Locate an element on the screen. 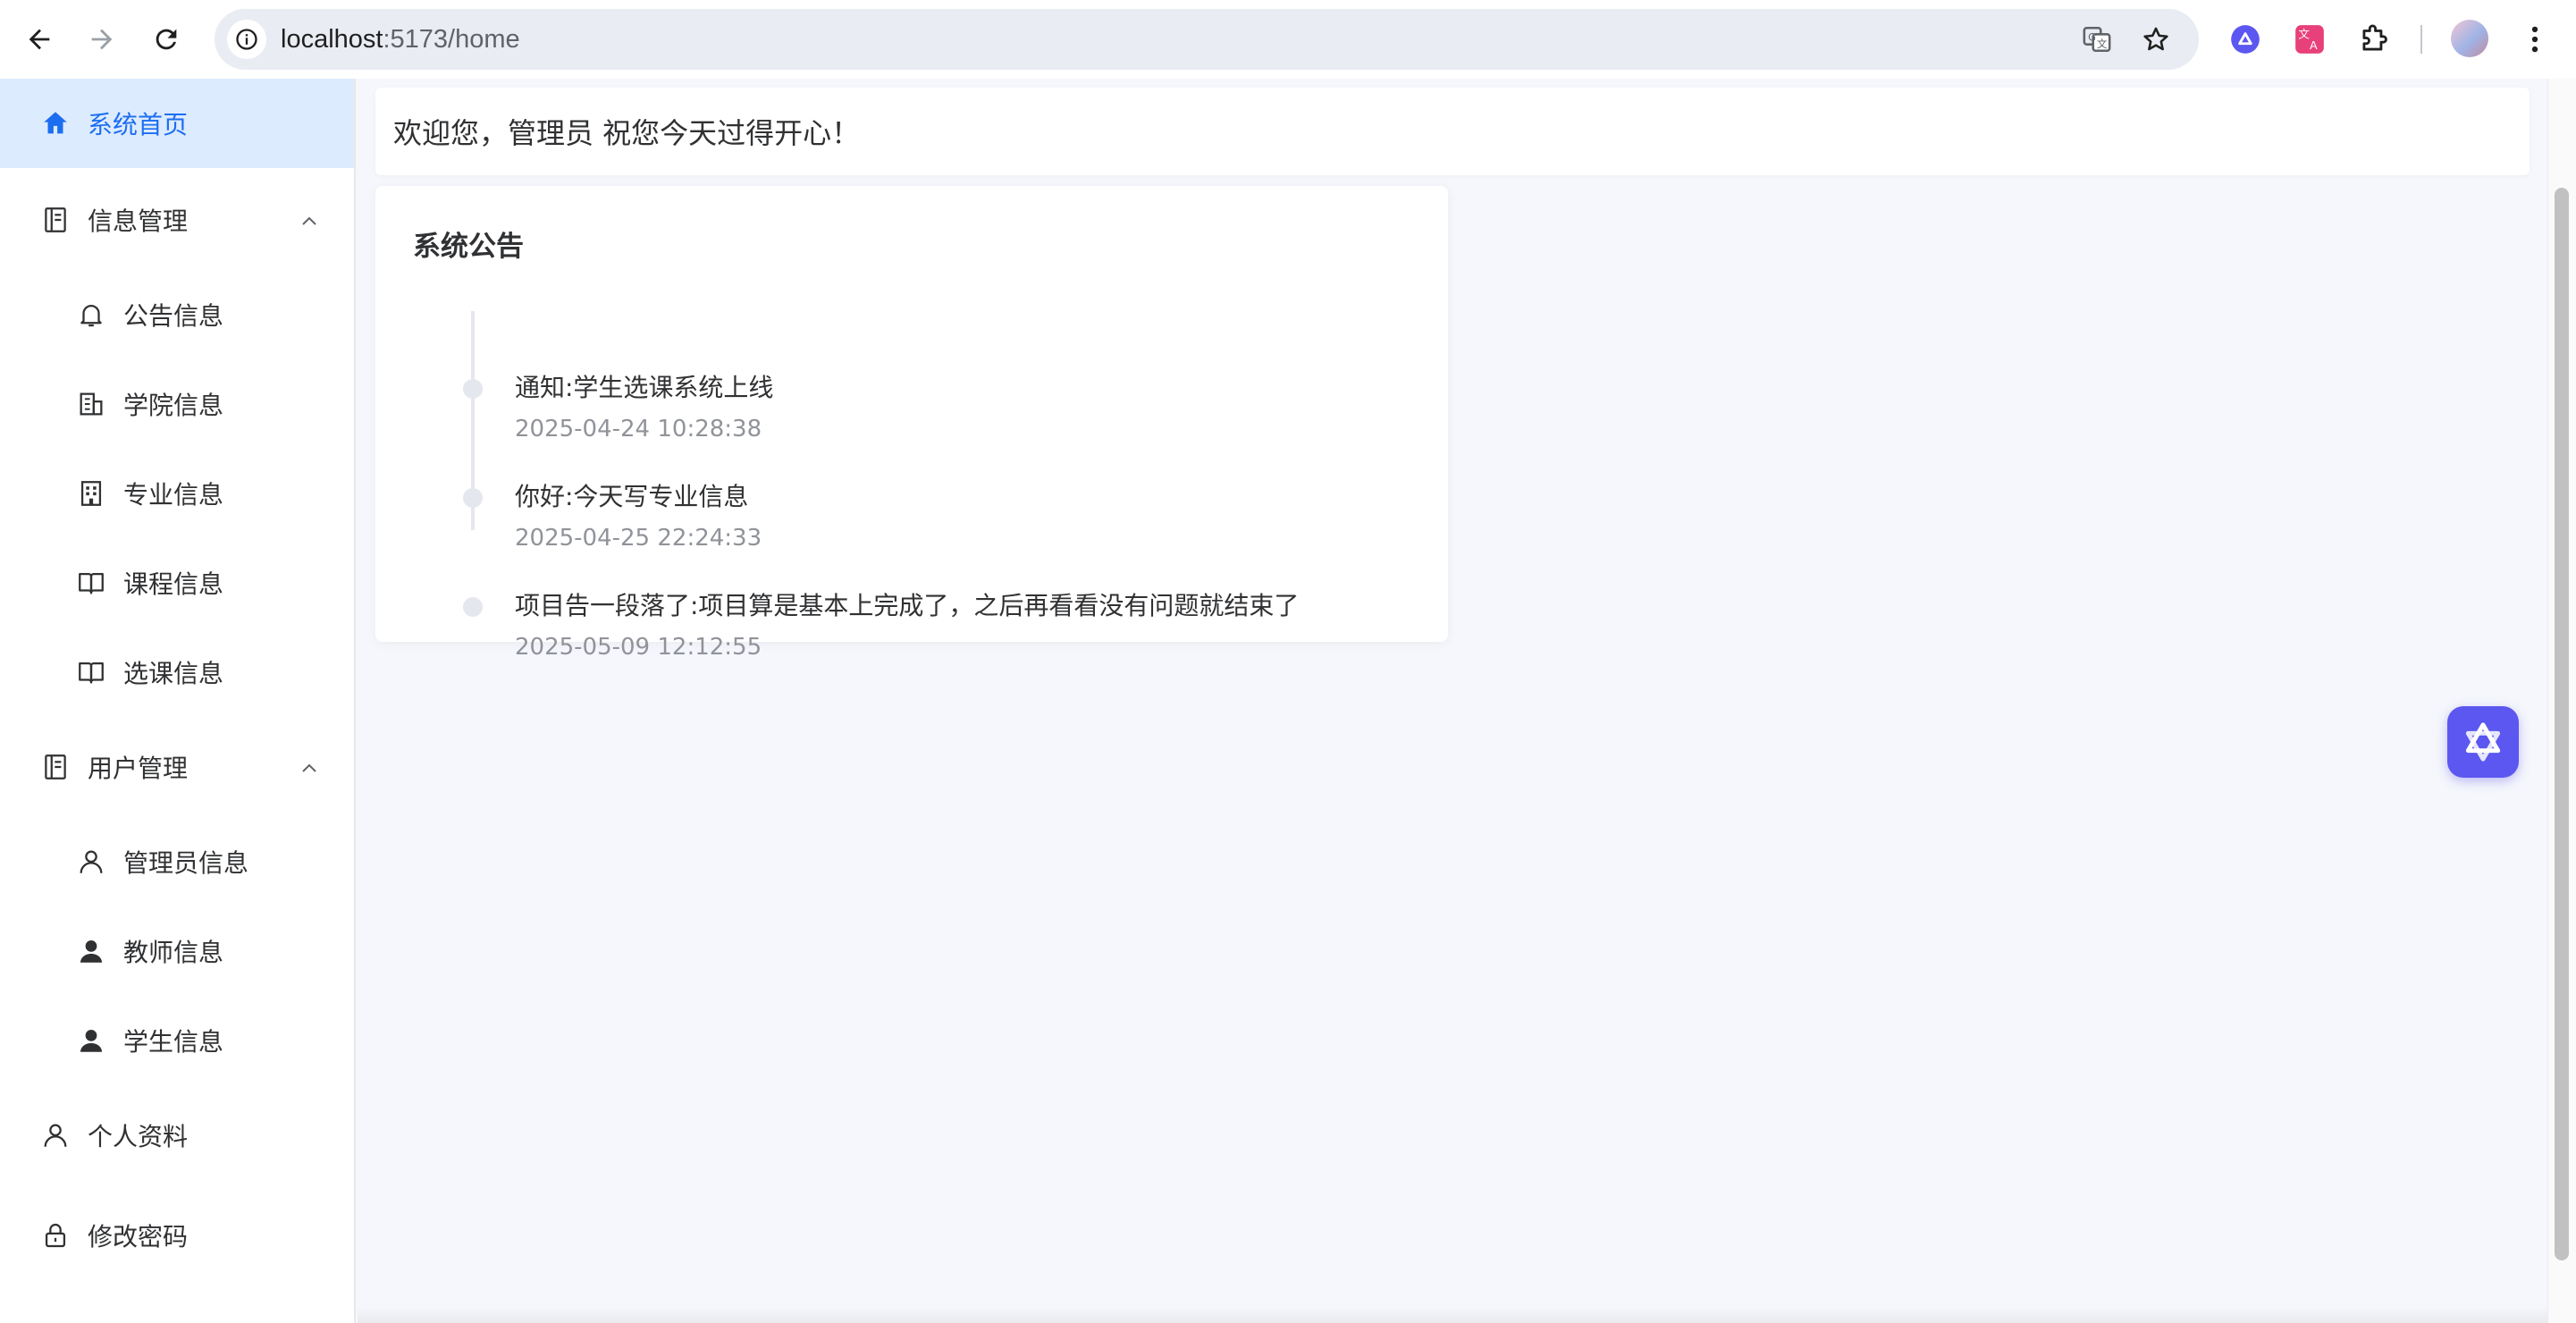 Image resolution: width=2576 pixels, height=1323 pixels. profile-avatar is located at coordinates (2470, 38).